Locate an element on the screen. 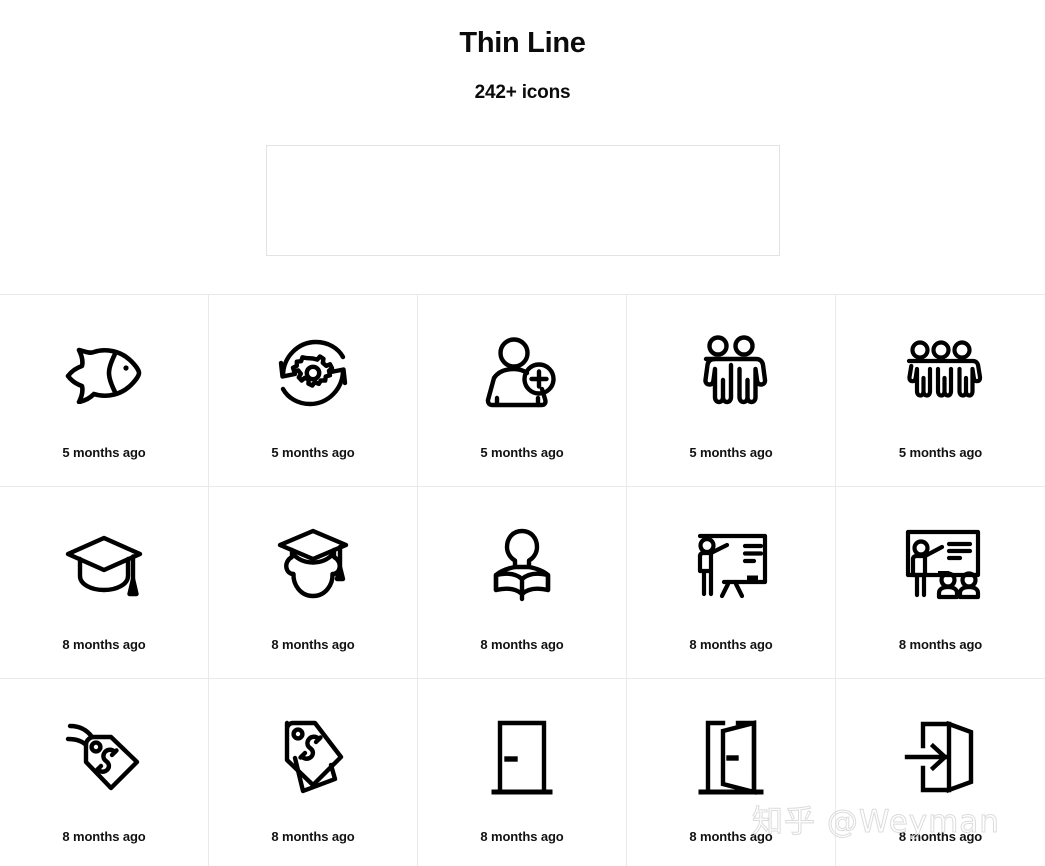 This screenshot has height=866, width=1045. icon-cell-graduate-person: 8 months ago is located at coordinates (313, 583).